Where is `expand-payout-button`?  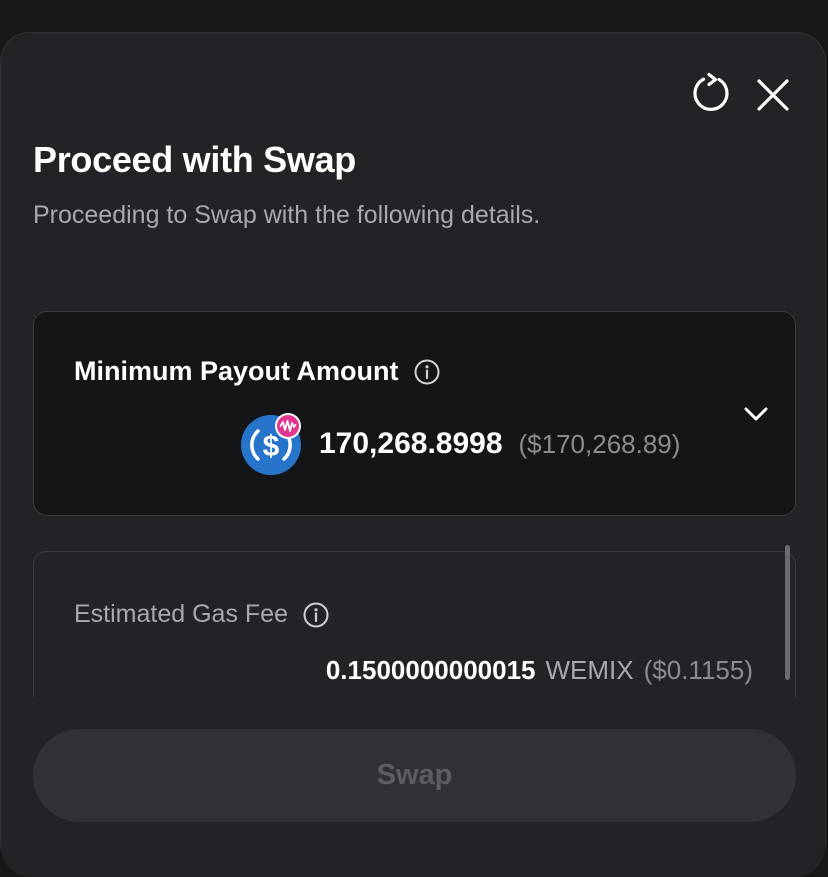
expand-payout-button is located at coordinates (756, 414).